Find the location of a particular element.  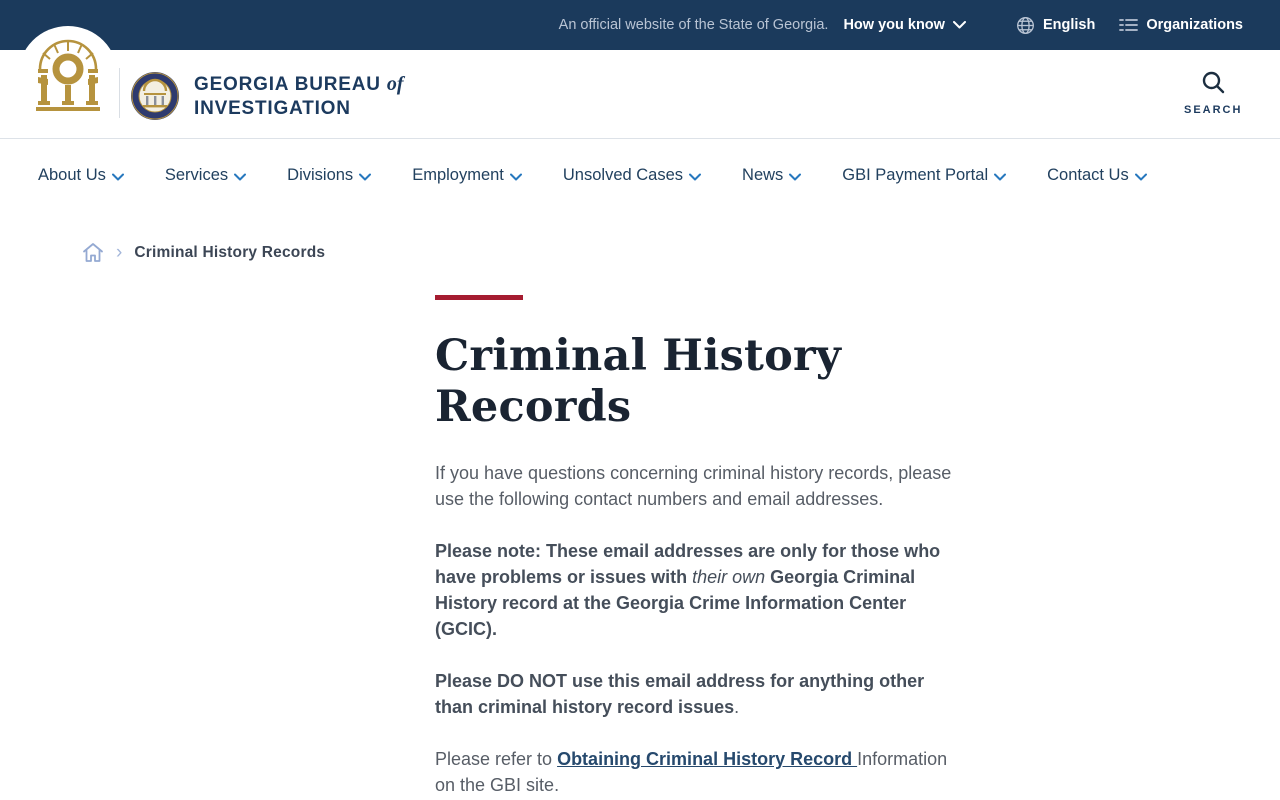

site-title: GEORGIA BUREAU of INVESTIGATION is located at coordinates (299, 96).